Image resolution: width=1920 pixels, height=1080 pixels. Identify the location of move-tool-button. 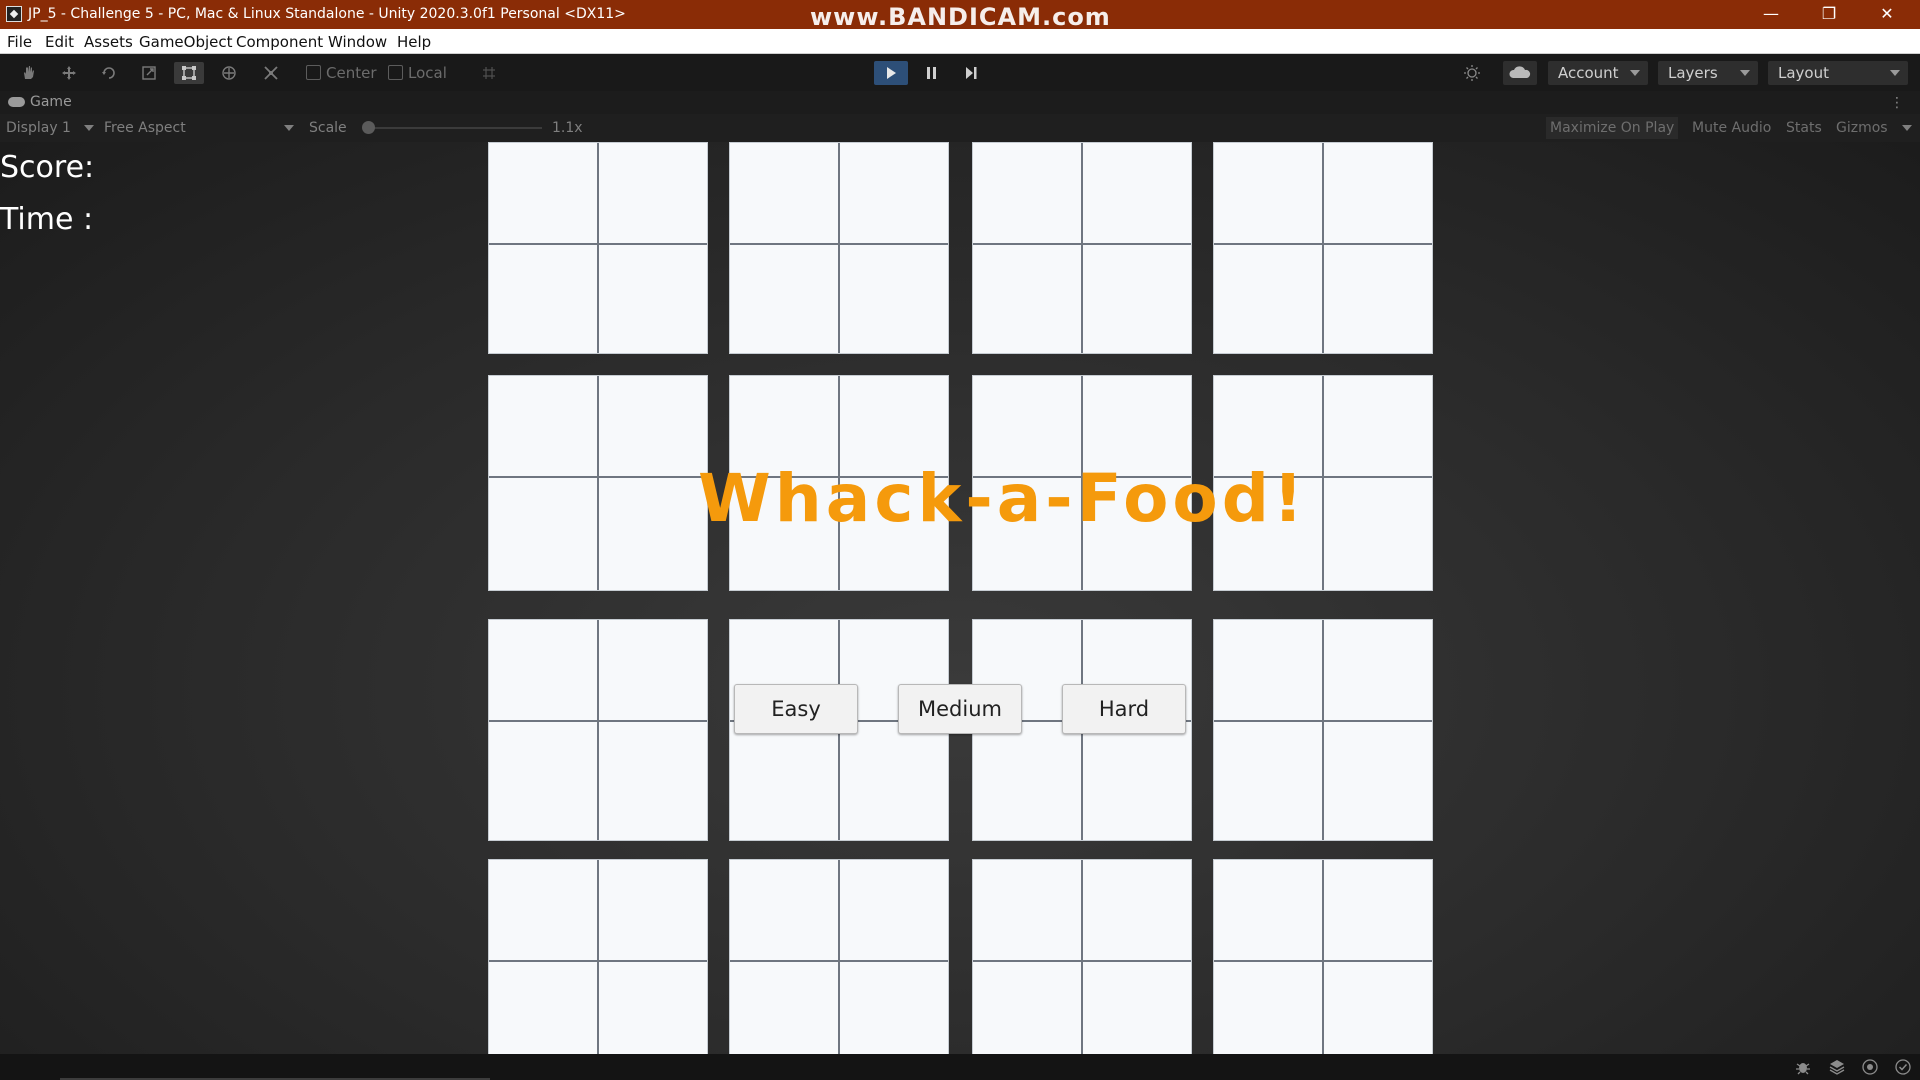
(69, 73).